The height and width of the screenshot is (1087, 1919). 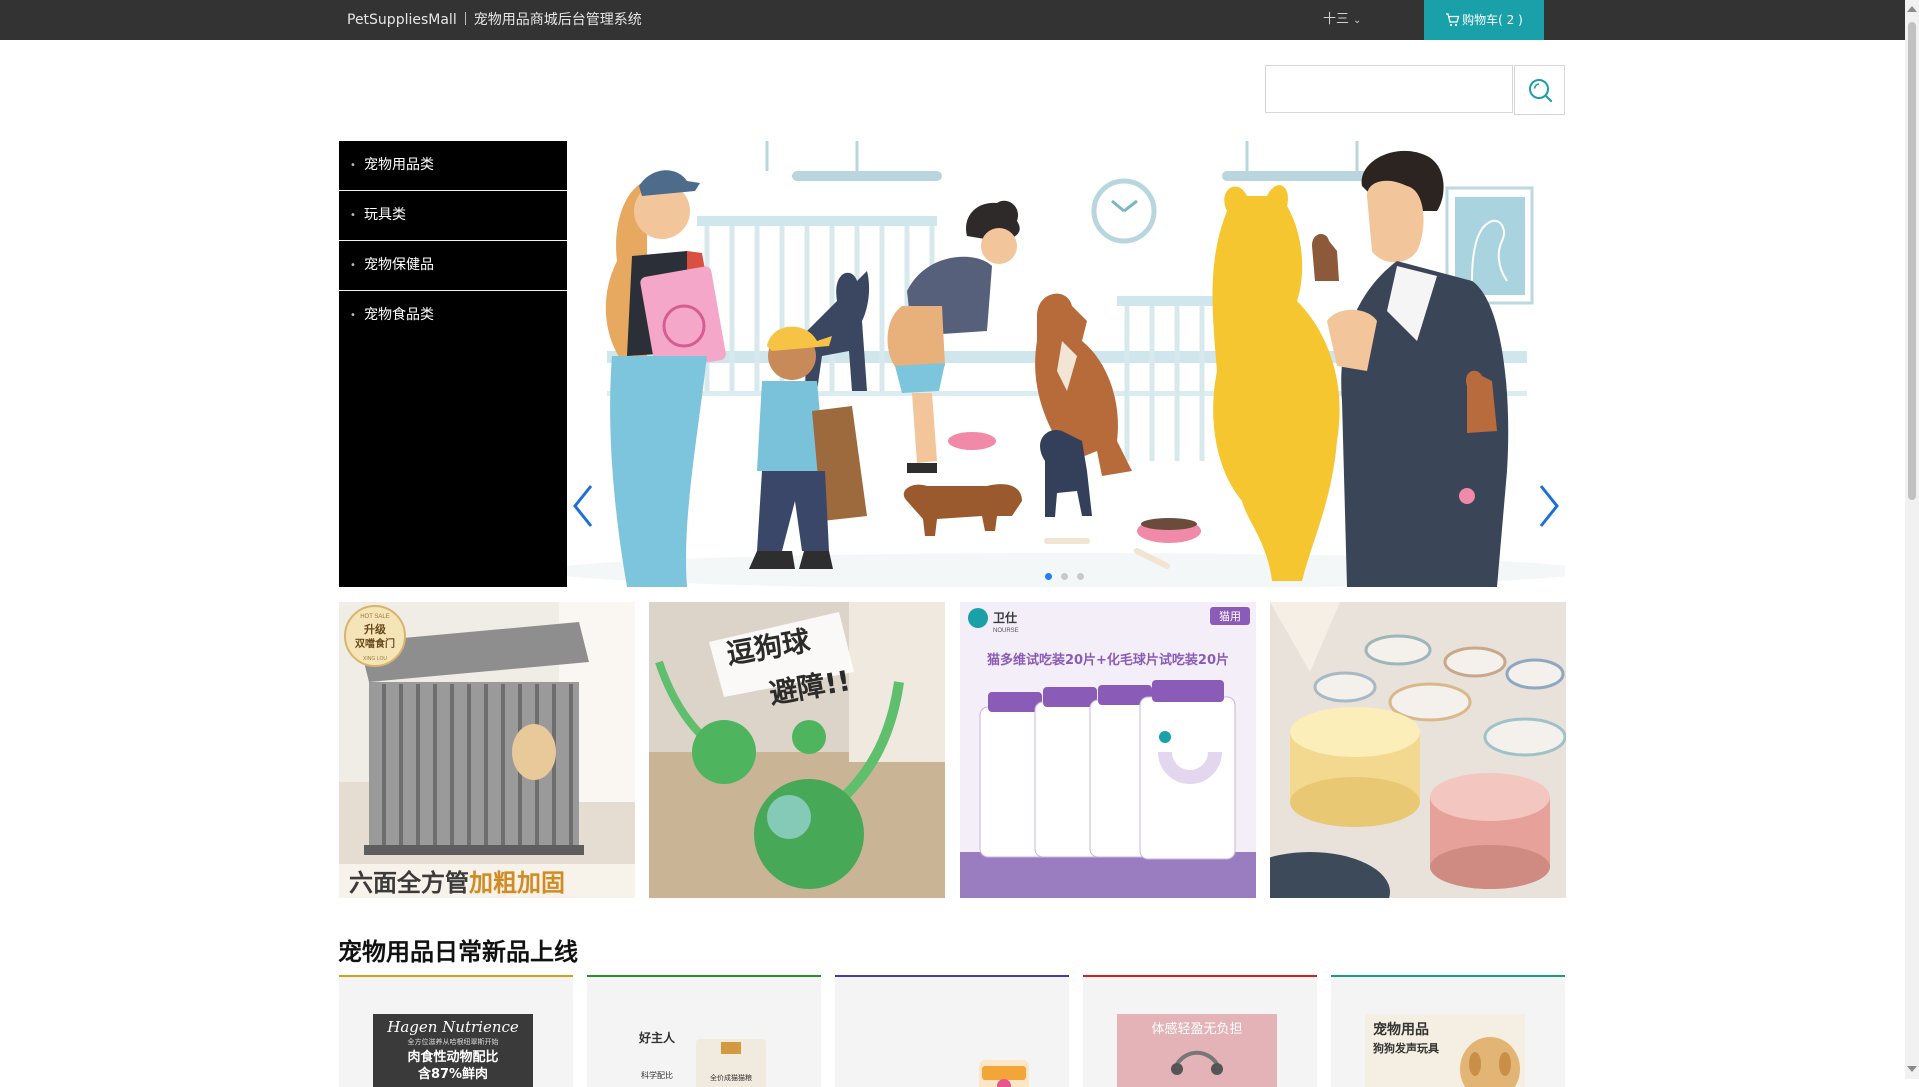 I want to click on carousel-indicators, so click(x=1069, y=574).